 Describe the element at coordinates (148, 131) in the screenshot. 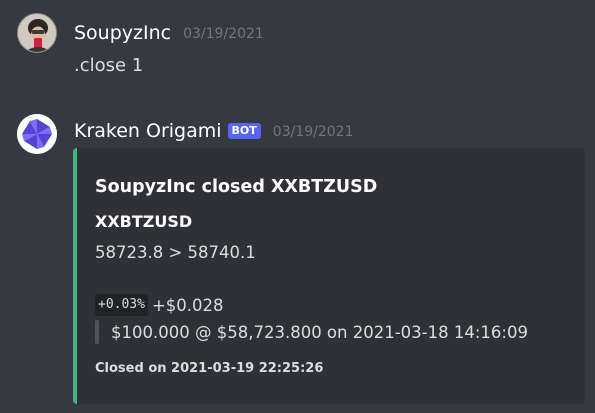

I see `username: Kraken Origami` at that location.